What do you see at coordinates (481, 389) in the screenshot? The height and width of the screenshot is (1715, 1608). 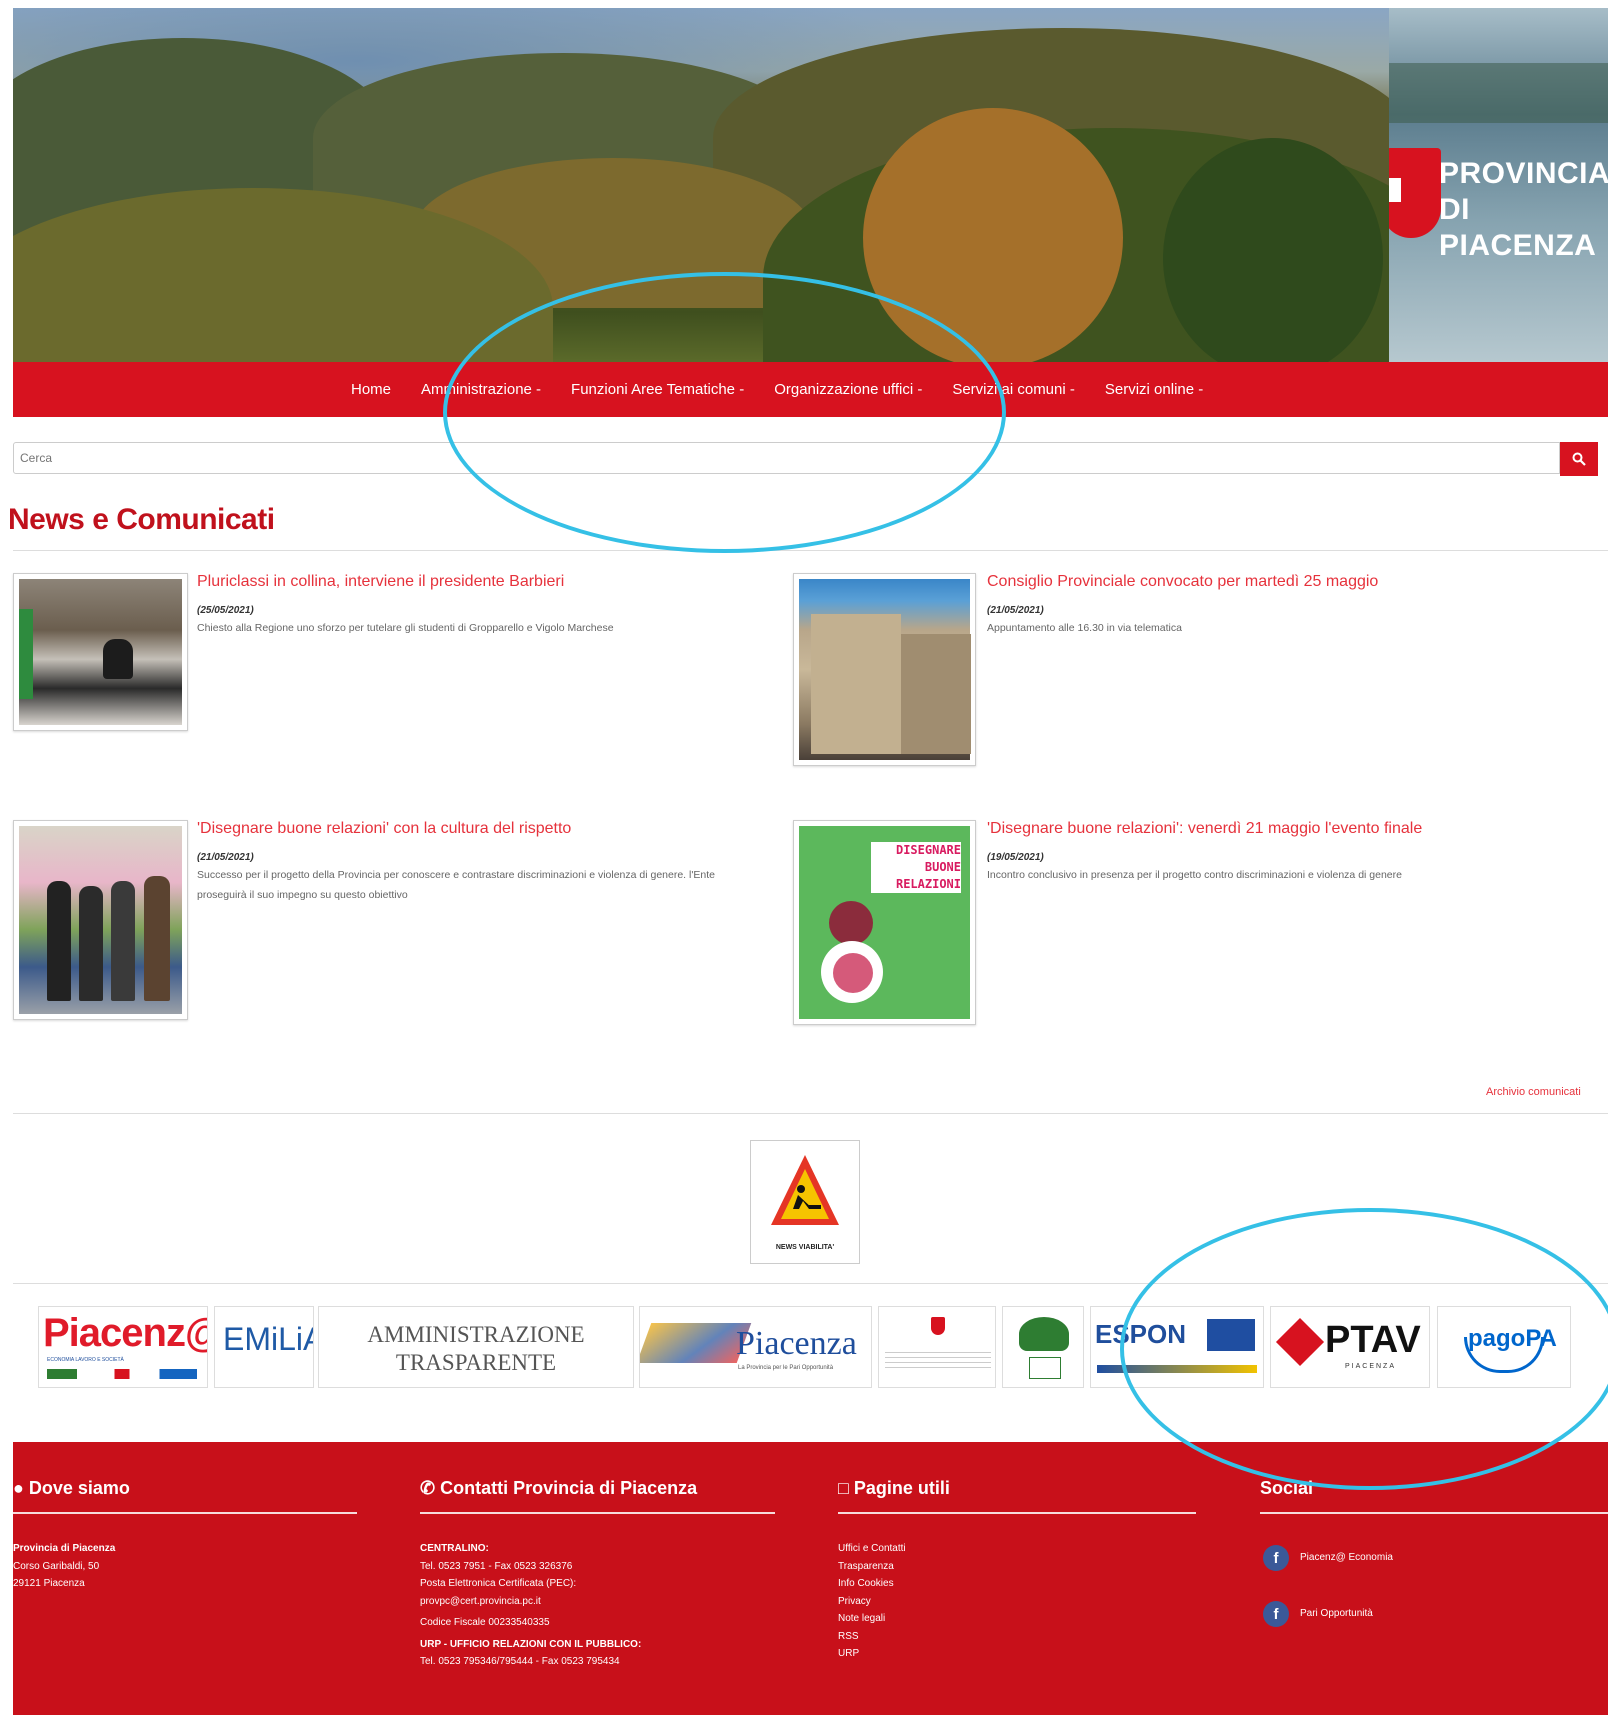 I see `nav-item-amministrazione: Amministrazione -` at bounding box center [481, 389].